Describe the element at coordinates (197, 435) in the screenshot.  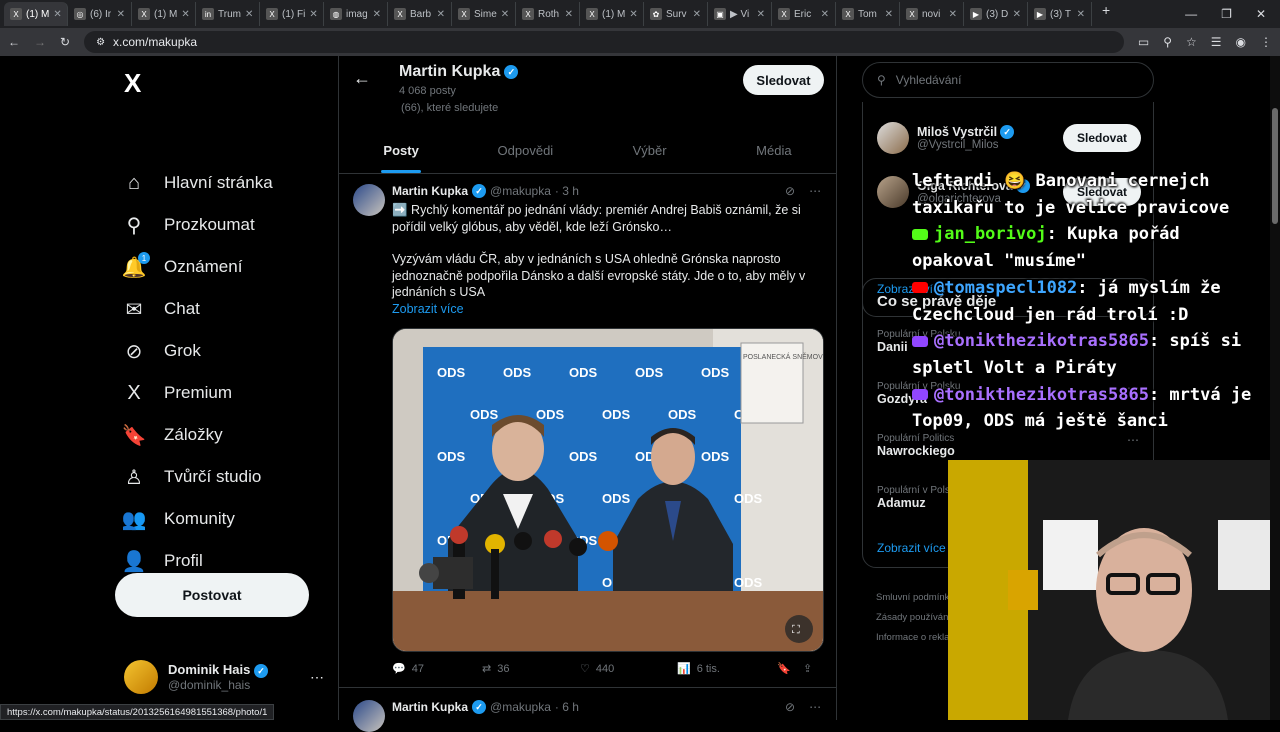
I see `nav-item-bookmark: 🔖 Záložky` at that location.